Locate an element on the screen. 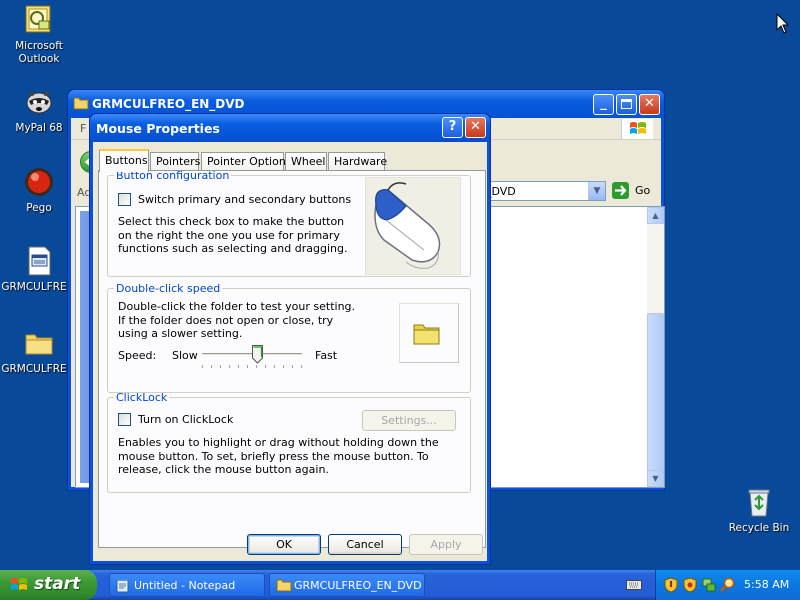 This screenshot has width=800, height=600. desktop-icon-label: Microsoft is located at coordinates (39, 46).